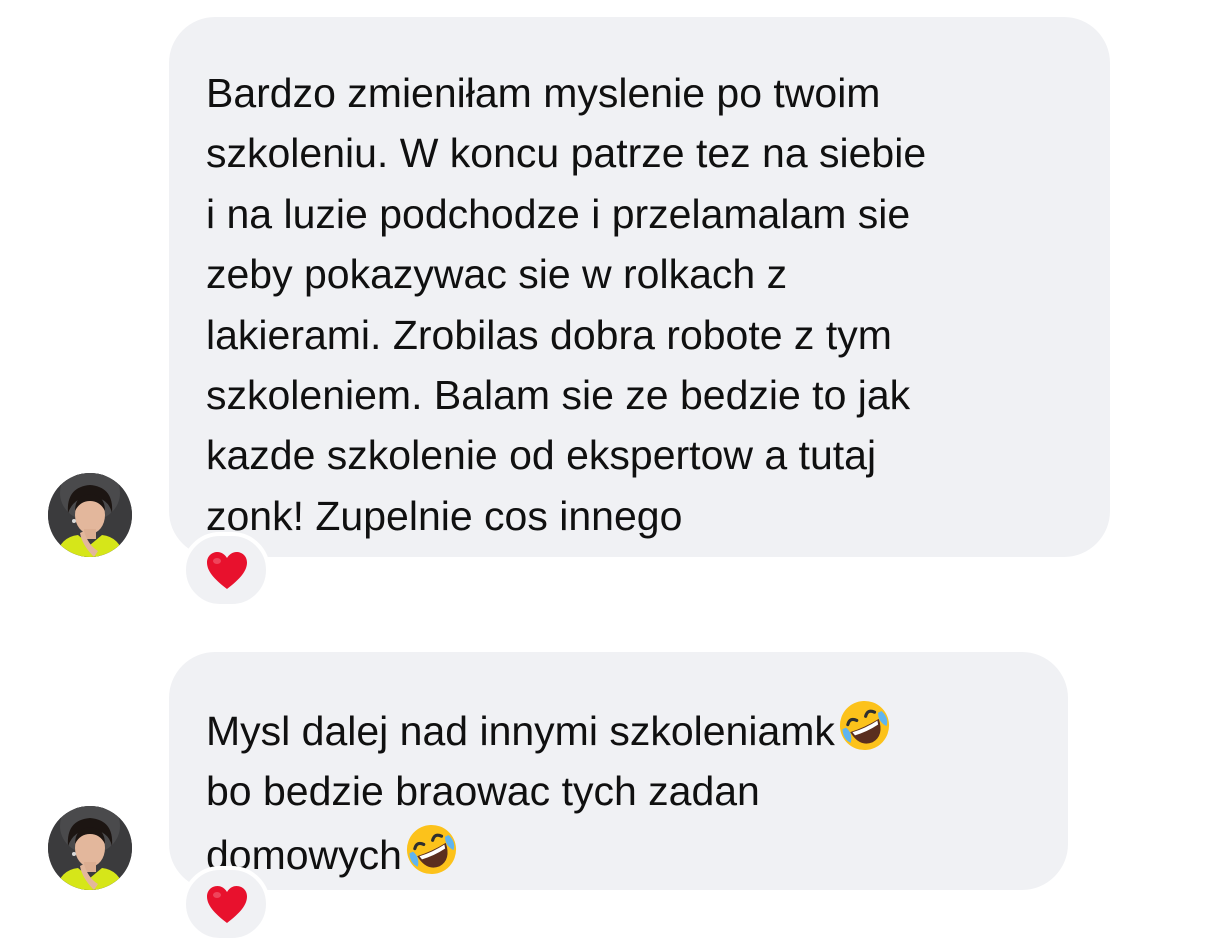 This screenshot has width=1205, height=942. I want to click on message-text-line: kazde szkolenie od ekspertow a tutaj, so click(541, 455).